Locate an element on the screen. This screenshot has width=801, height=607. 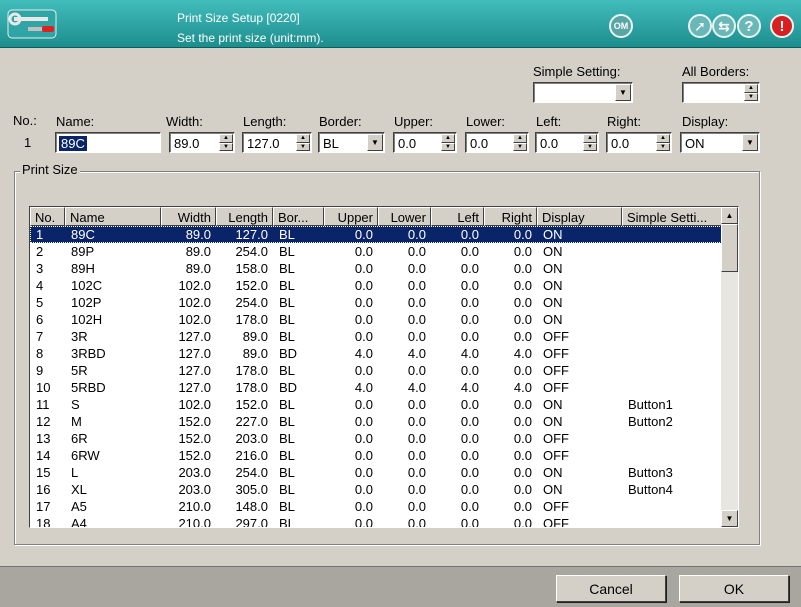
table-row: 5 102P 102.0 254.0 BL 0.0 0.0 0.0 0.0 ON is located at coordinates (376, 302).